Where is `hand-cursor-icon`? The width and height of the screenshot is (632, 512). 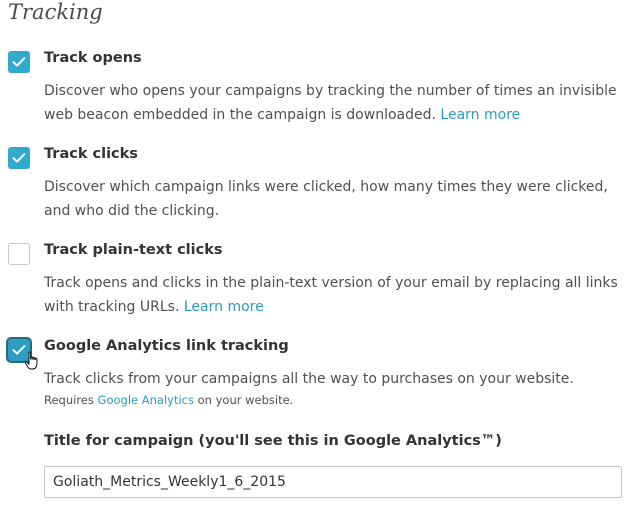
hand-cursor-icon is located at coordinates (31, 360).